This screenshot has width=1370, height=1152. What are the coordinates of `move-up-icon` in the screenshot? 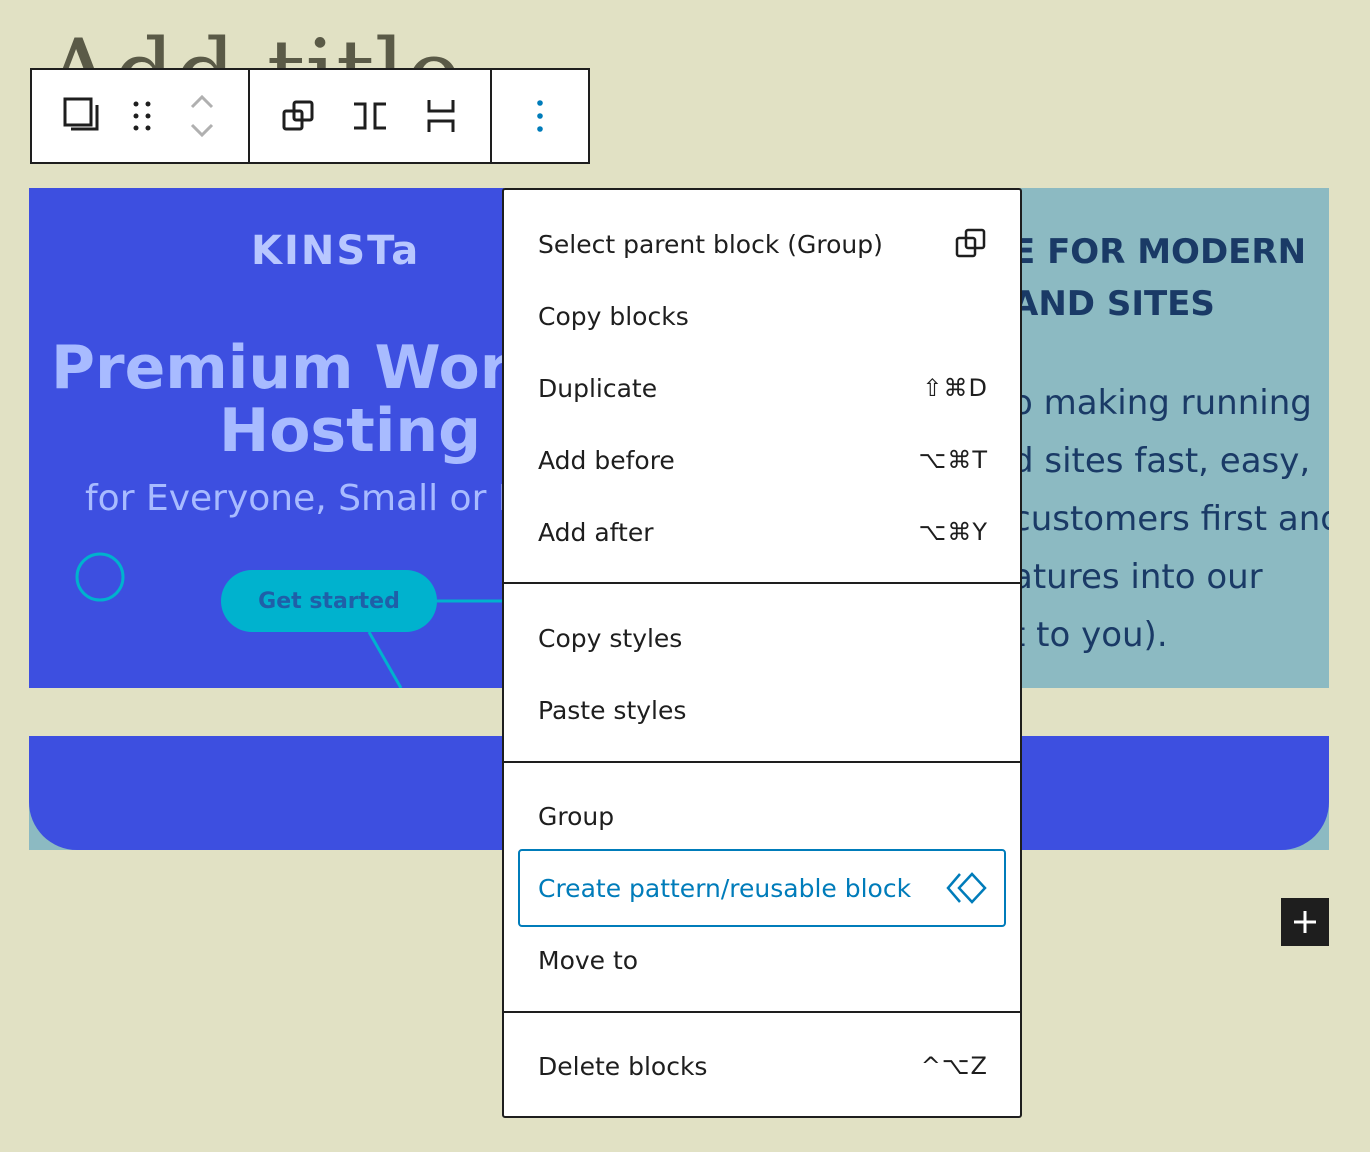 It's located at (202, 102).